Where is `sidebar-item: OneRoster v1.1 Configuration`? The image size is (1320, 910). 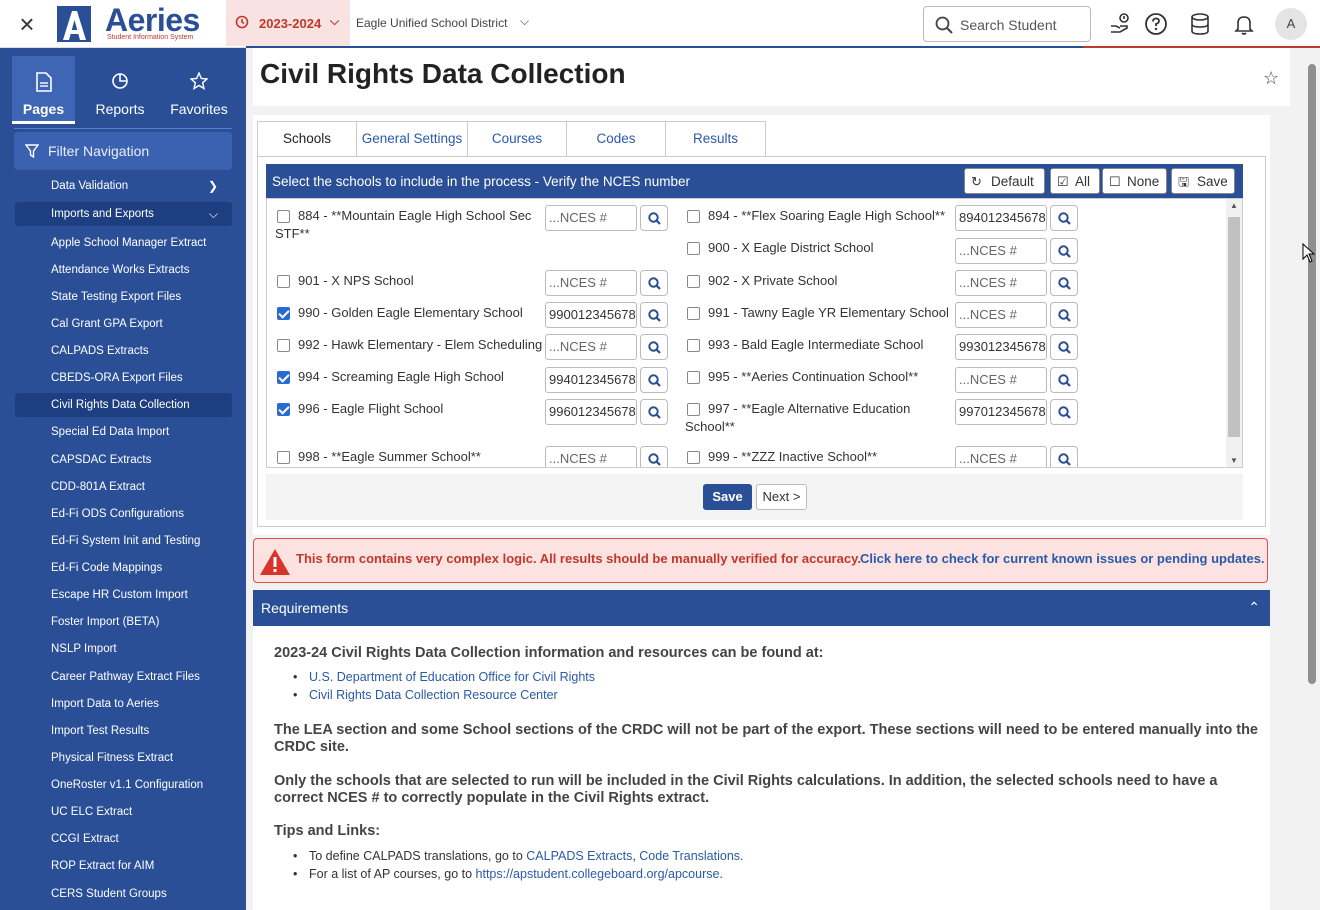 sidebar-item: OneRoster v1.1 Configuration is located at coordinates (123, 785).